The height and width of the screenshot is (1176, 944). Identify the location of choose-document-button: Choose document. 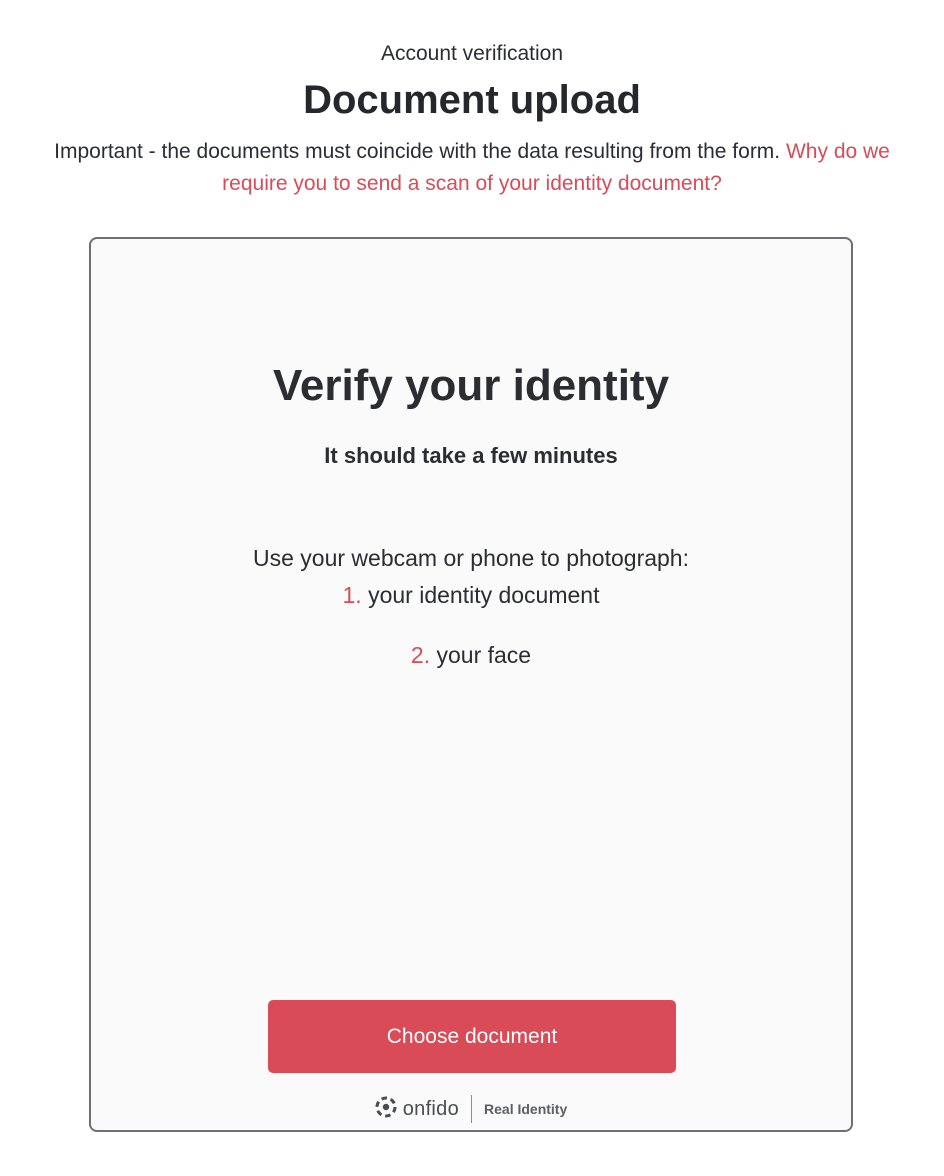
(472, 1036).